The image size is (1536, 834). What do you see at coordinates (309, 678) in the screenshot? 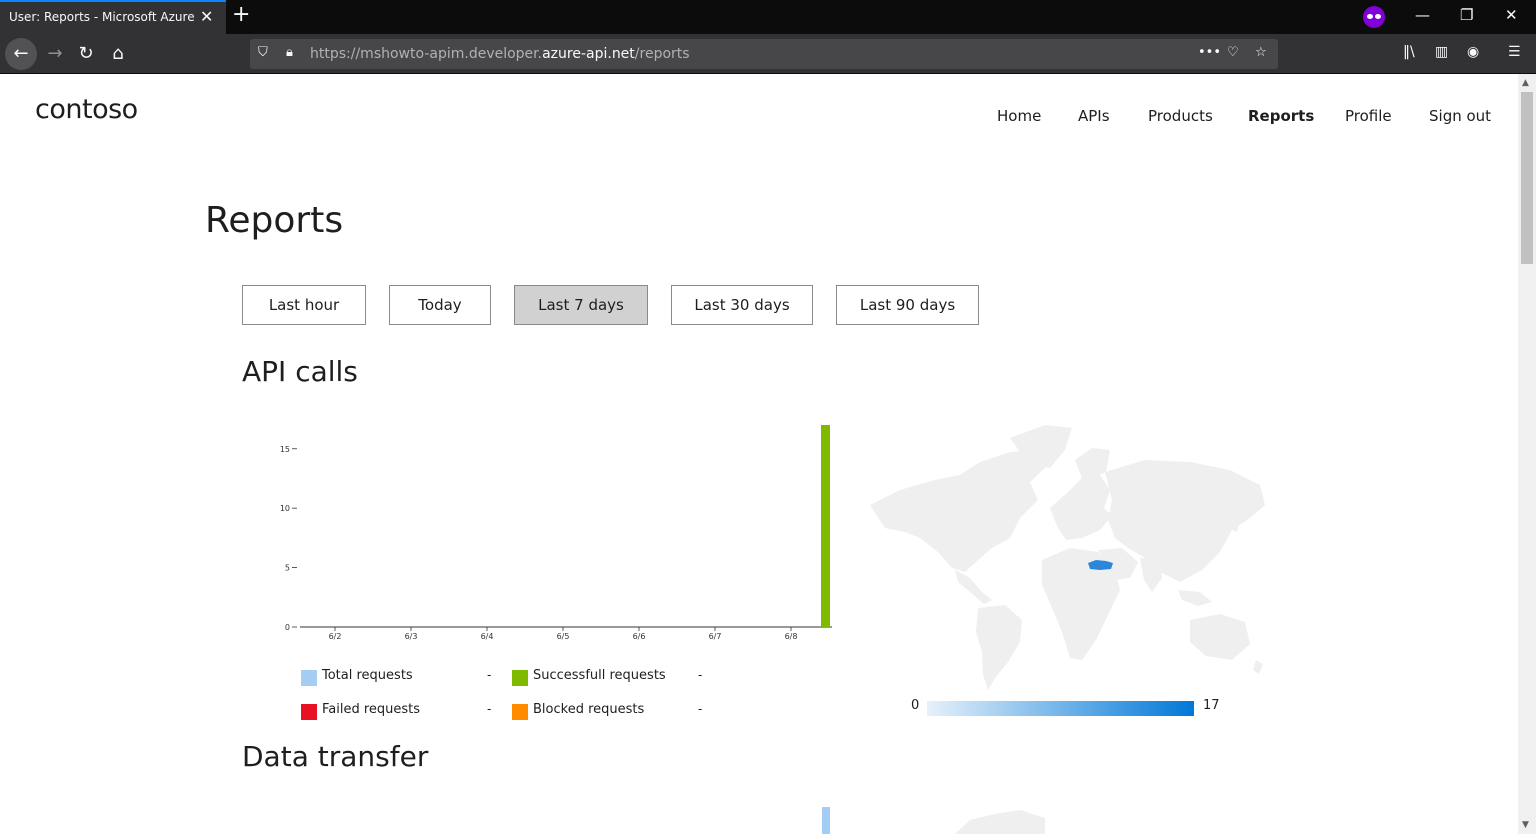
I see `legend-swatch-total` at bounding box center [309, 678].